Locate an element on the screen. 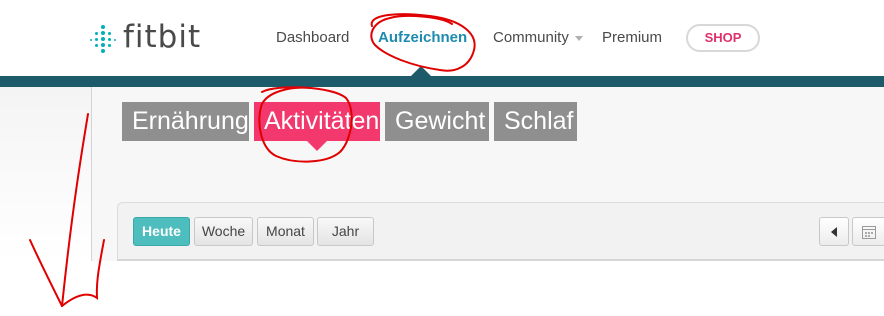 This screenshot has height=316, width=884. active-tab-pointer is located at coordinates (317, 146).